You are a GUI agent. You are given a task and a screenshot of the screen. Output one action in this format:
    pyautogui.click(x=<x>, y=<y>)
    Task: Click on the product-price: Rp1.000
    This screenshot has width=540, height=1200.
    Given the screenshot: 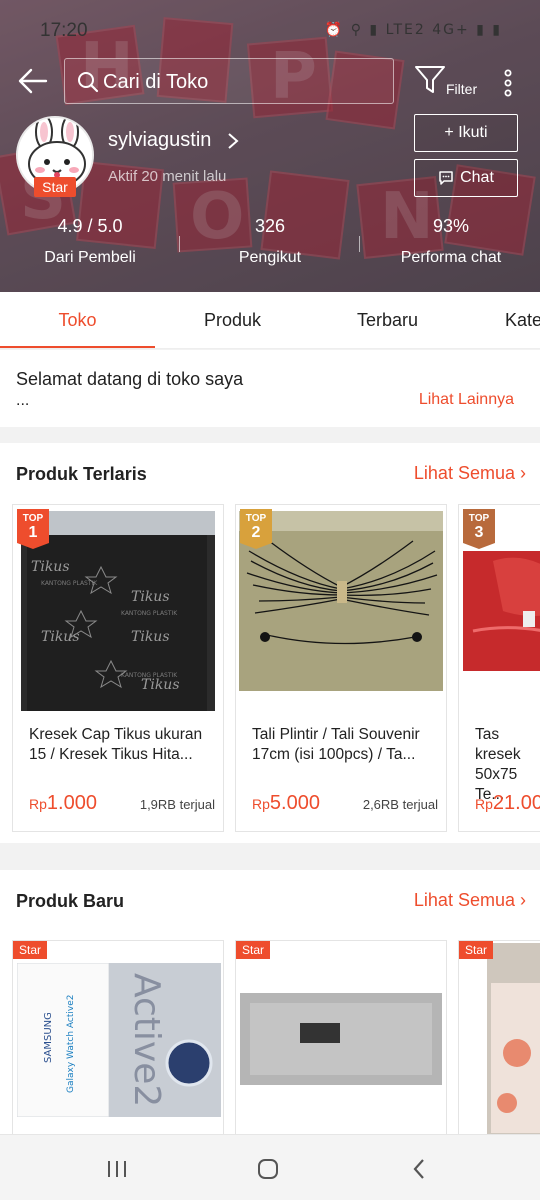 What is the action you would take?
    pyautogui.click(x=63, y=803)
    